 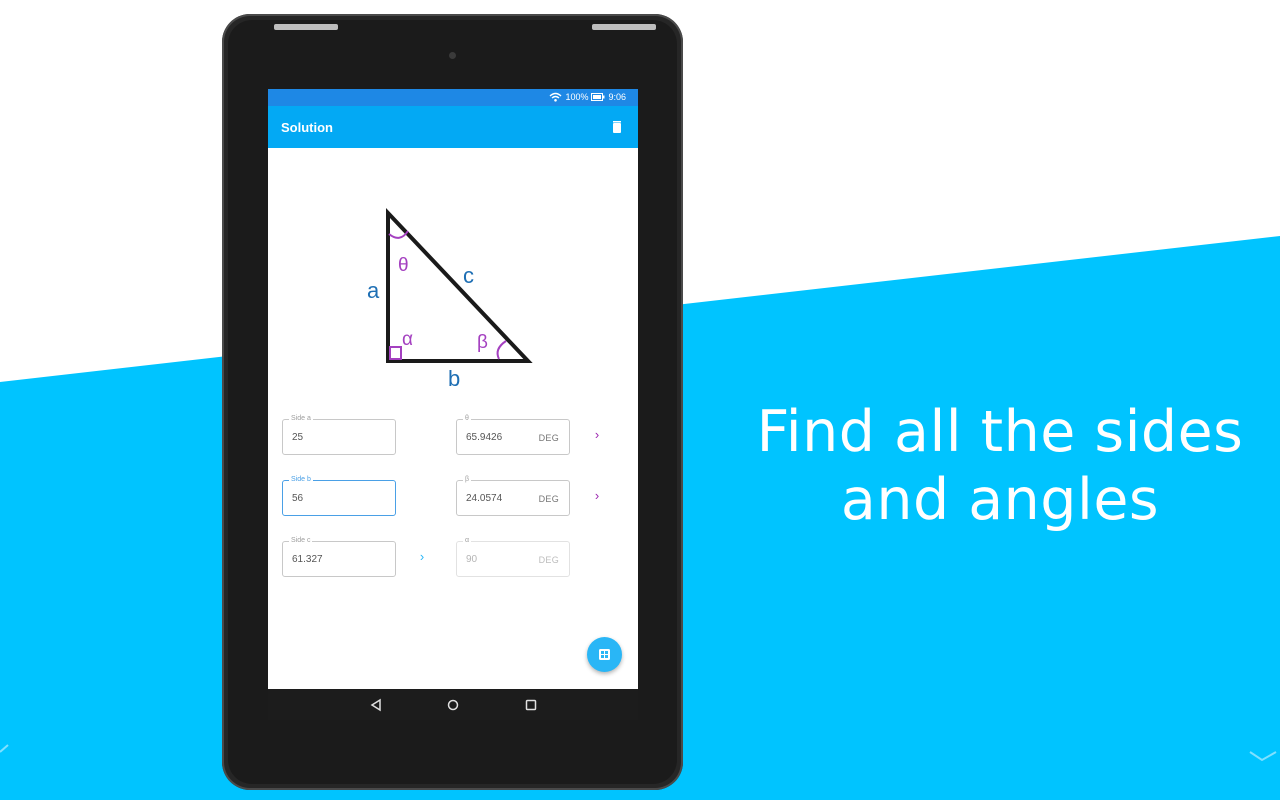 What do you see at coordinates (453, 97) in the screenshot?
I see `status-bar: 100% 9:06` at bounding box center [453, 97].